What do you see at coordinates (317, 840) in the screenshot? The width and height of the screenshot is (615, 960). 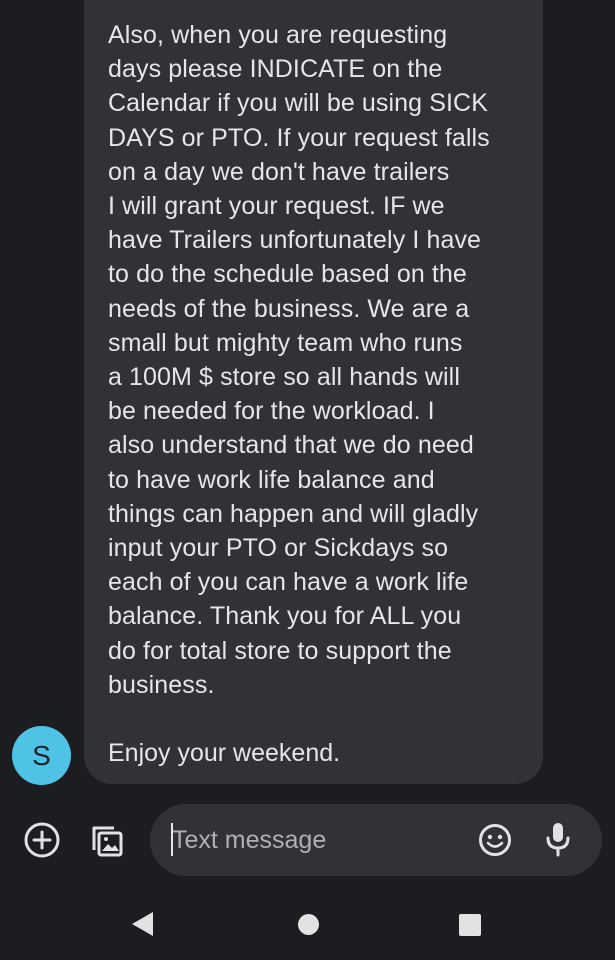 I see `text-message-input` at bounding box center [317, 840].